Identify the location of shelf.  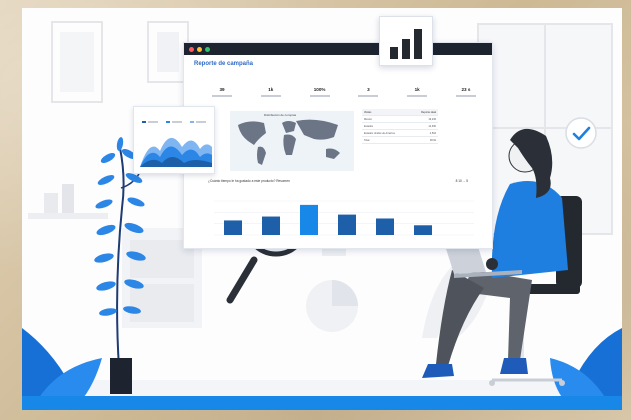
(68, 216).